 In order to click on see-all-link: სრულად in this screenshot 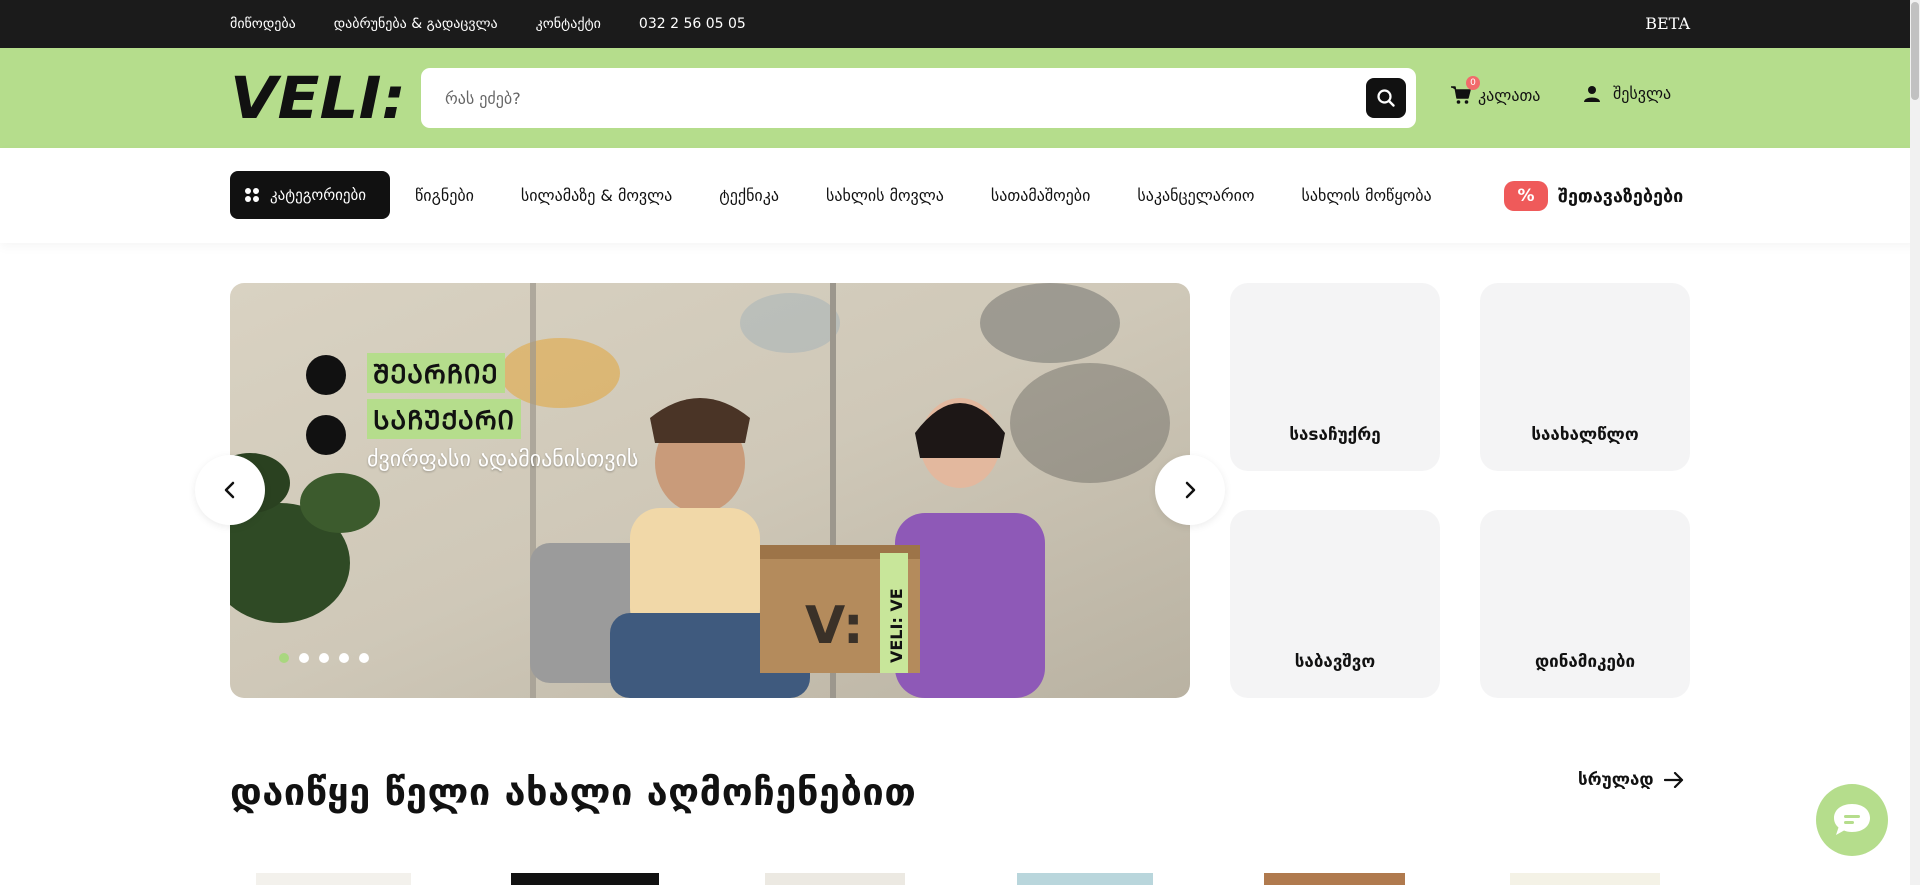, I will do `click(1631, 780)`.